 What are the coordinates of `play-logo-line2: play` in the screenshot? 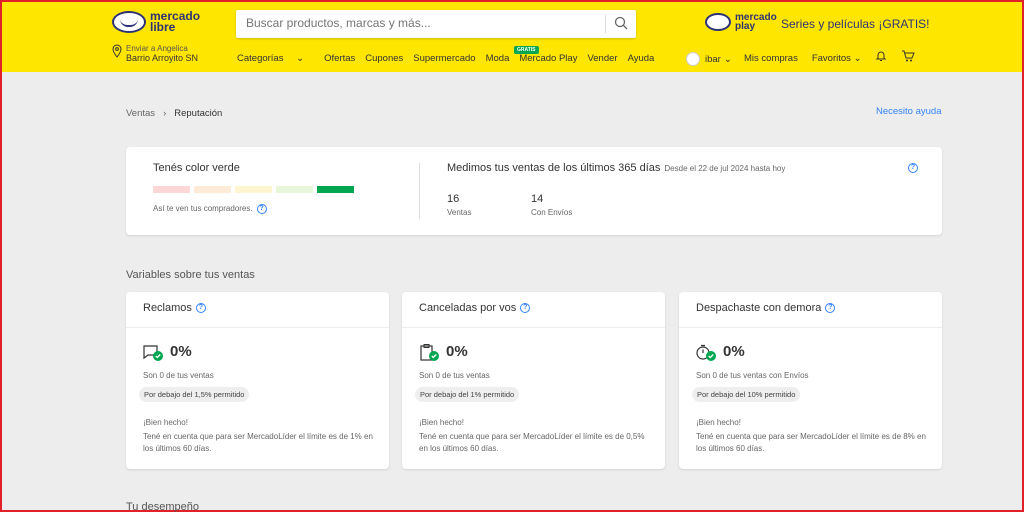 It's located at (745, 26).